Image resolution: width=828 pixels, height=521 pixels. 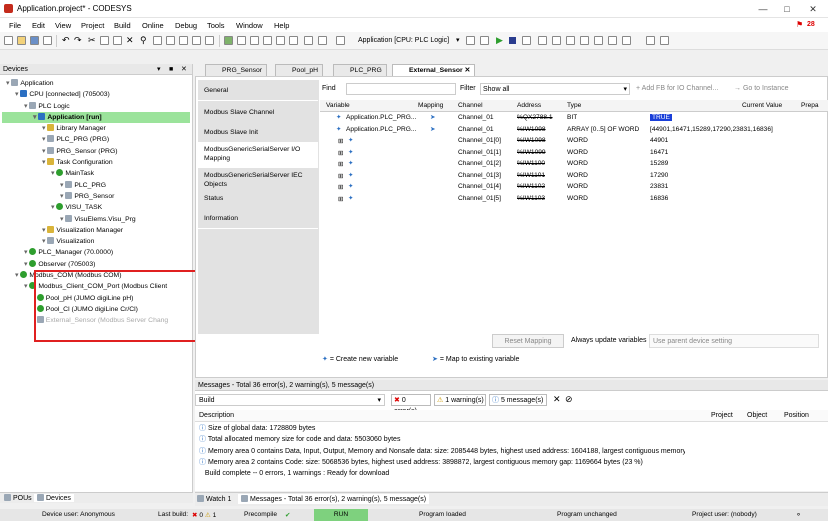 I want to click on force-values-icon, so click(x=598, y=40).